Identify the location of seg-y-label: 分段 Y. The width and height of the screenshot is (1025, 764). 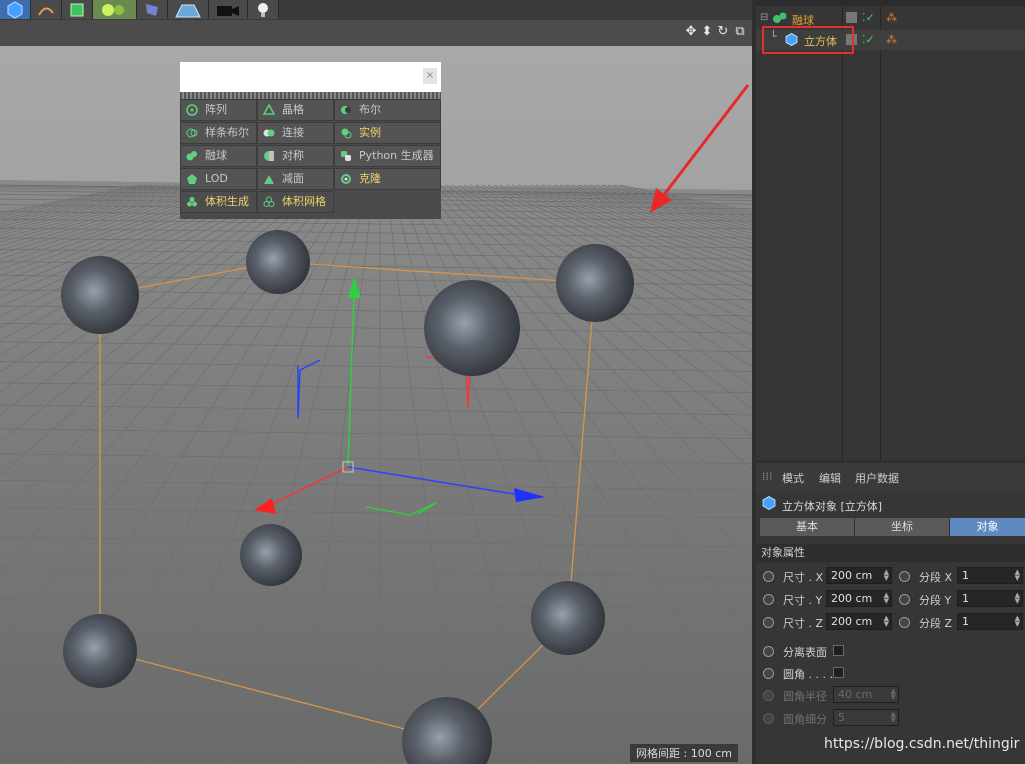
(935, 600).